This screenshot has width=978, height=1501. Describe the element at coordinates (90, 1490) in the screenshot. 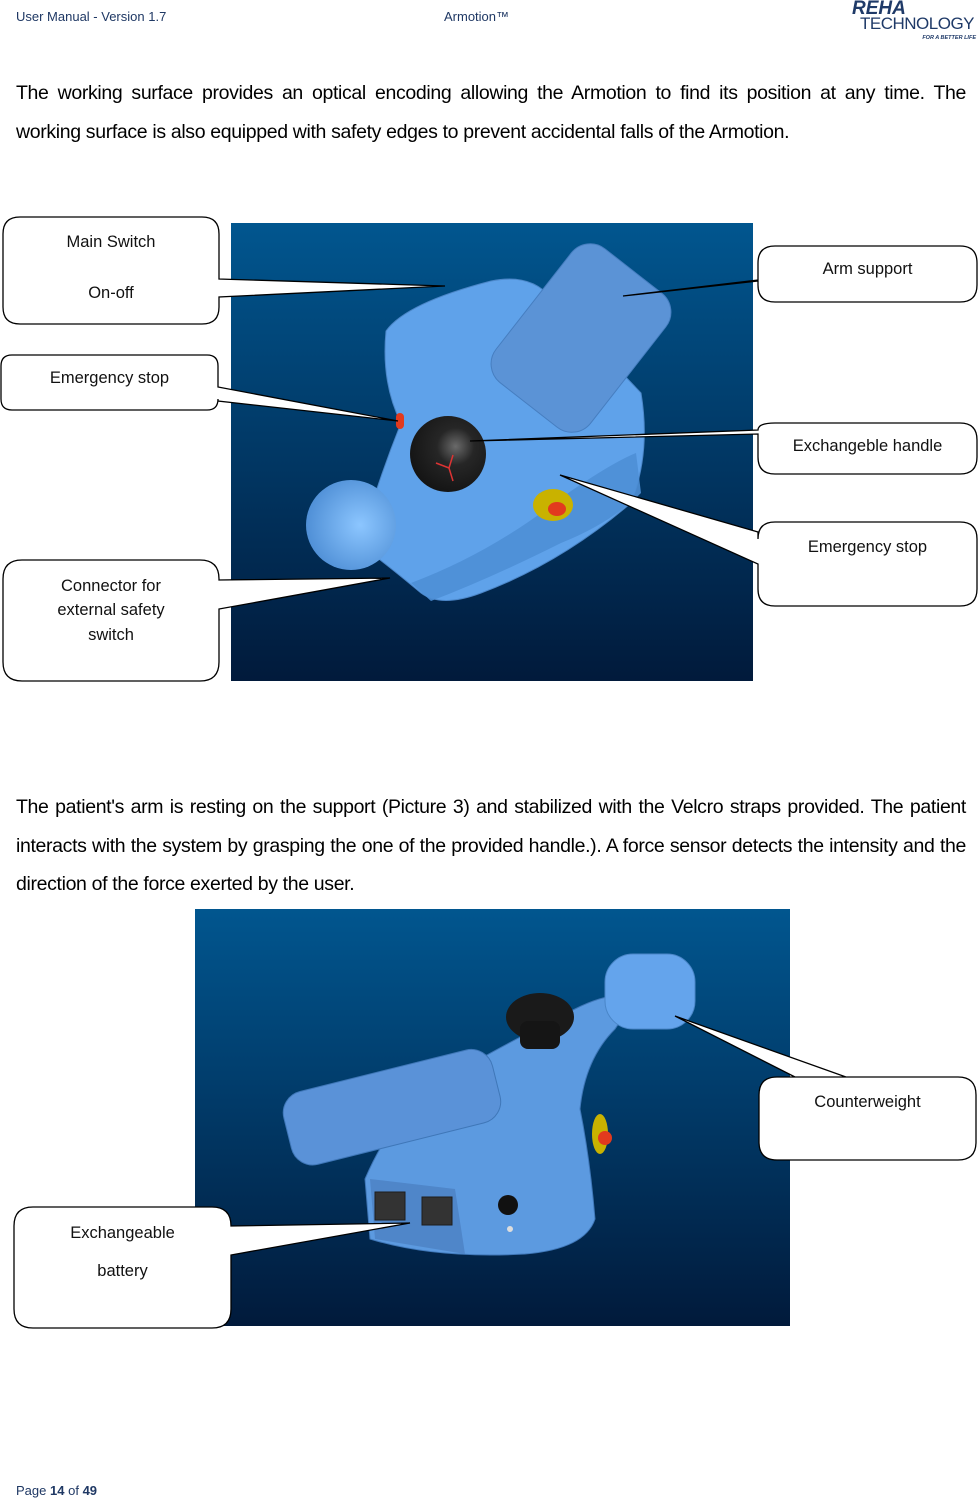

I see `page-total: 49` at that location.